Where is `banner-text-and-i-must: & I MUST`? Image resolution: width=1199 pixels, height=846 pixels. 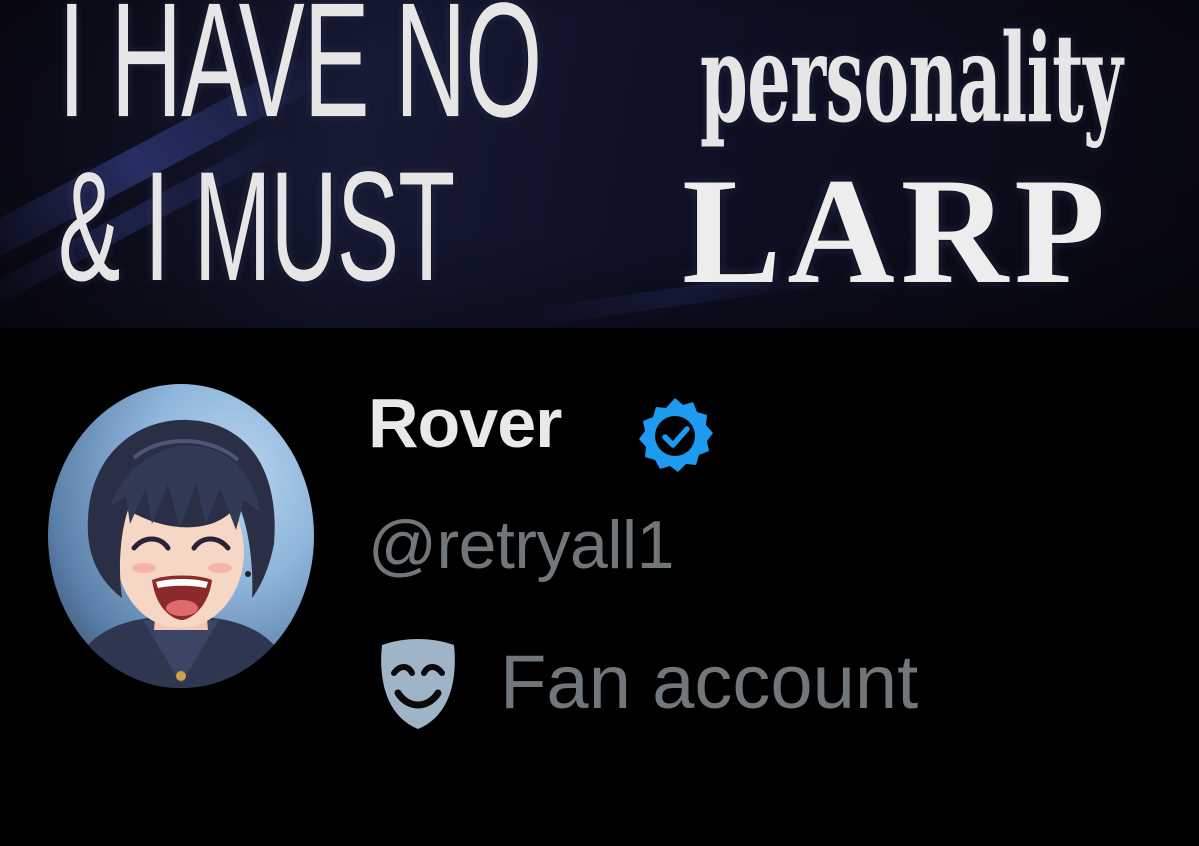
banner-text-and-i-must: & I MUST is located at coordinates (256, 227).